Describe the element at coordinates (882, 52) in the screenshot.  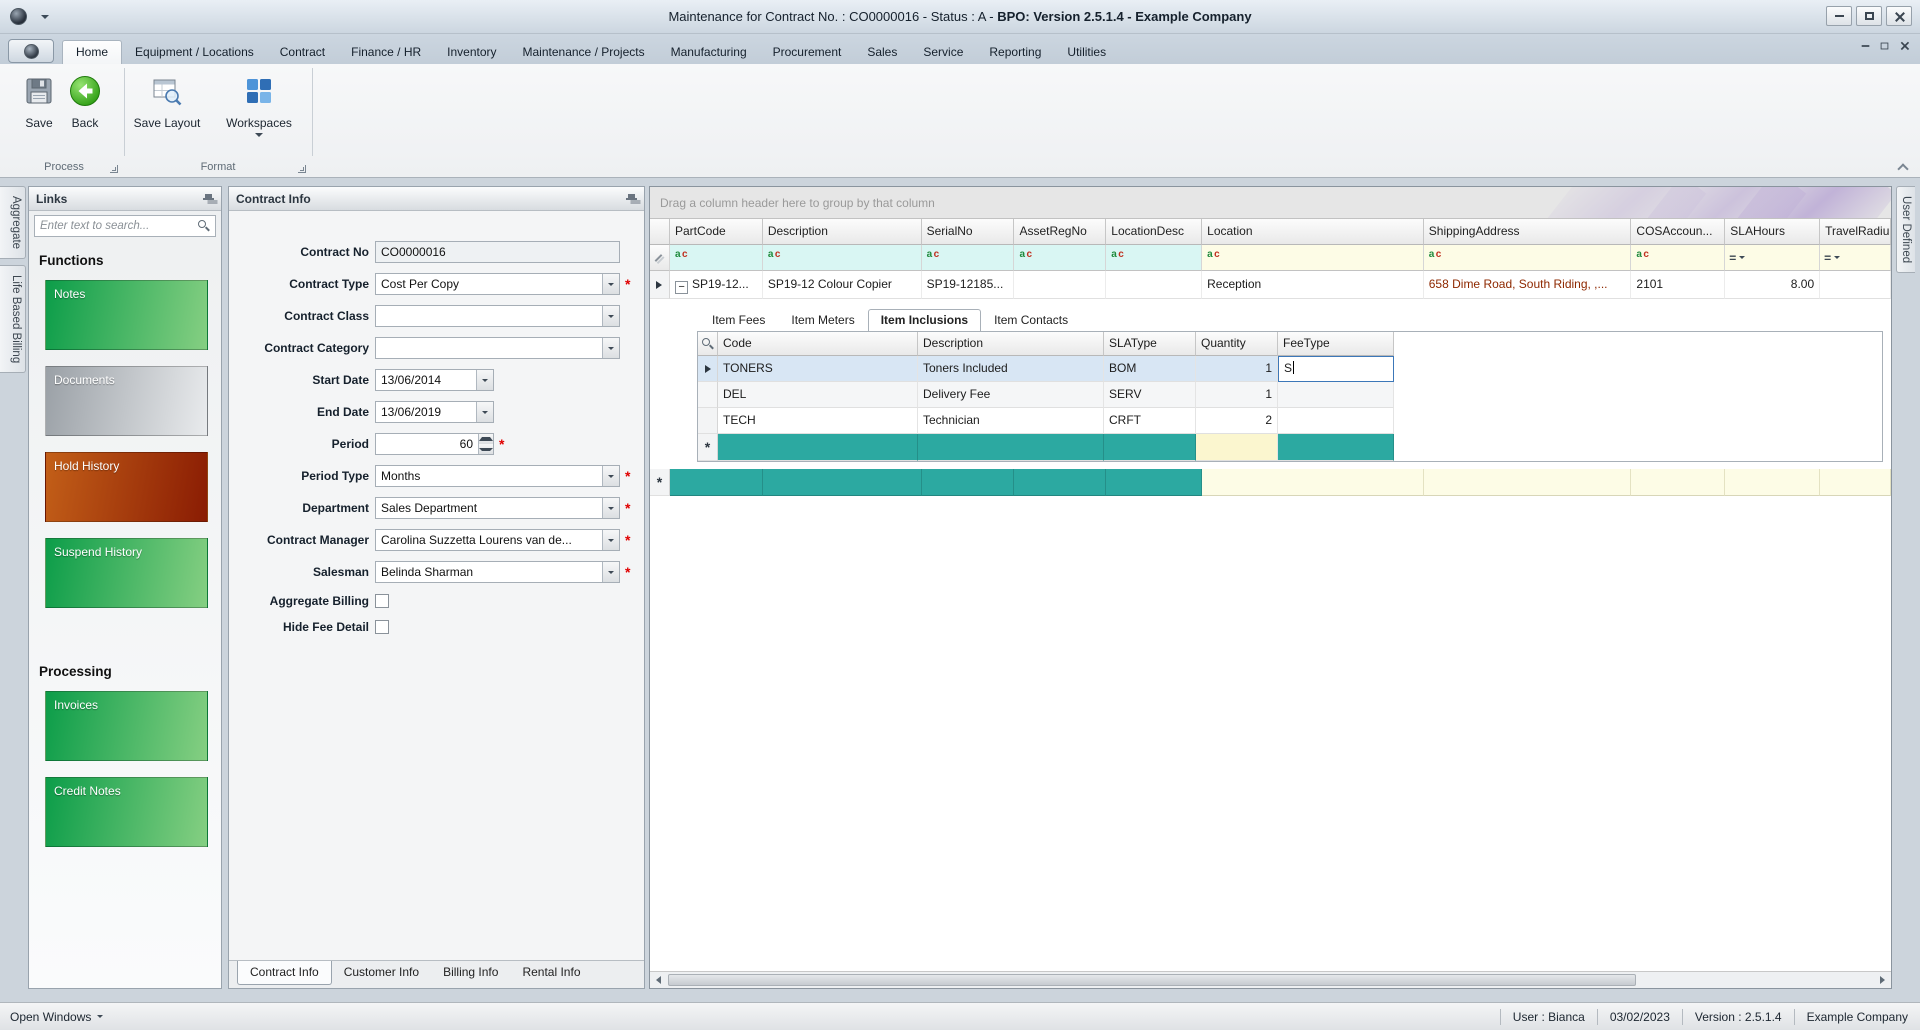
I see `tab-sales: Sales` at that location.